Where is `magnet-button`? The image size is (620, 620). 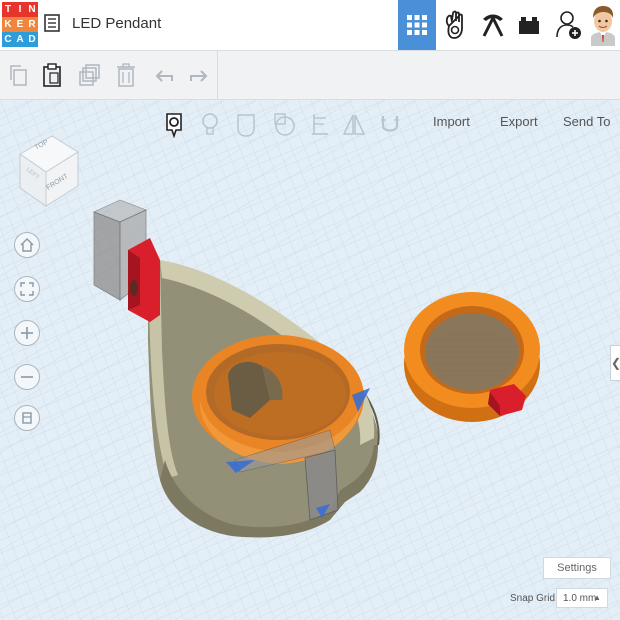 magnet-button is located at coordinates (390, 125).